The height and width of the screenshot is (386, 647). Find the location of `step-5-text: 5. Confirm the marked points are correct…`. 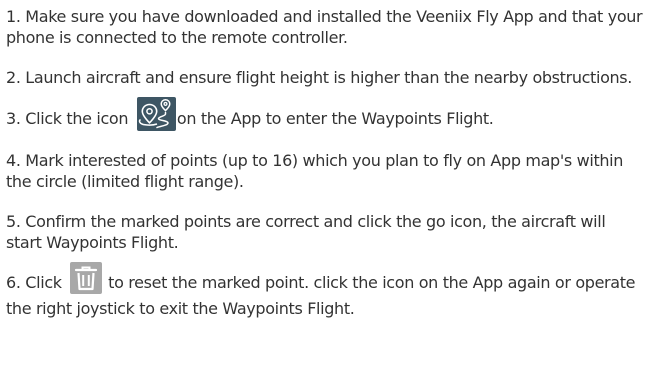

step-5-text: 5. Confirm the marked points are correct… is located at coordinates (306, 232).